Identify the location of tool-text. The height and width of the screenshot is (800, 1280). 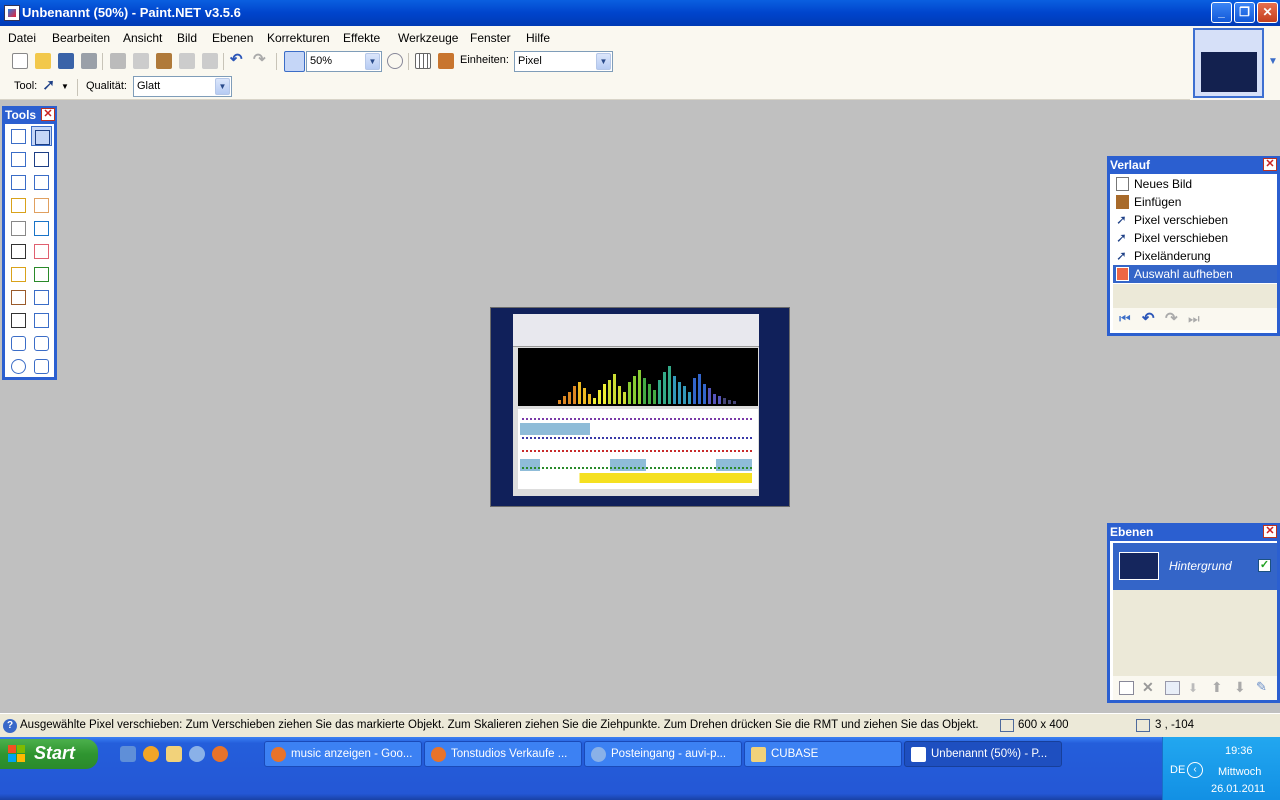
(18, 320).